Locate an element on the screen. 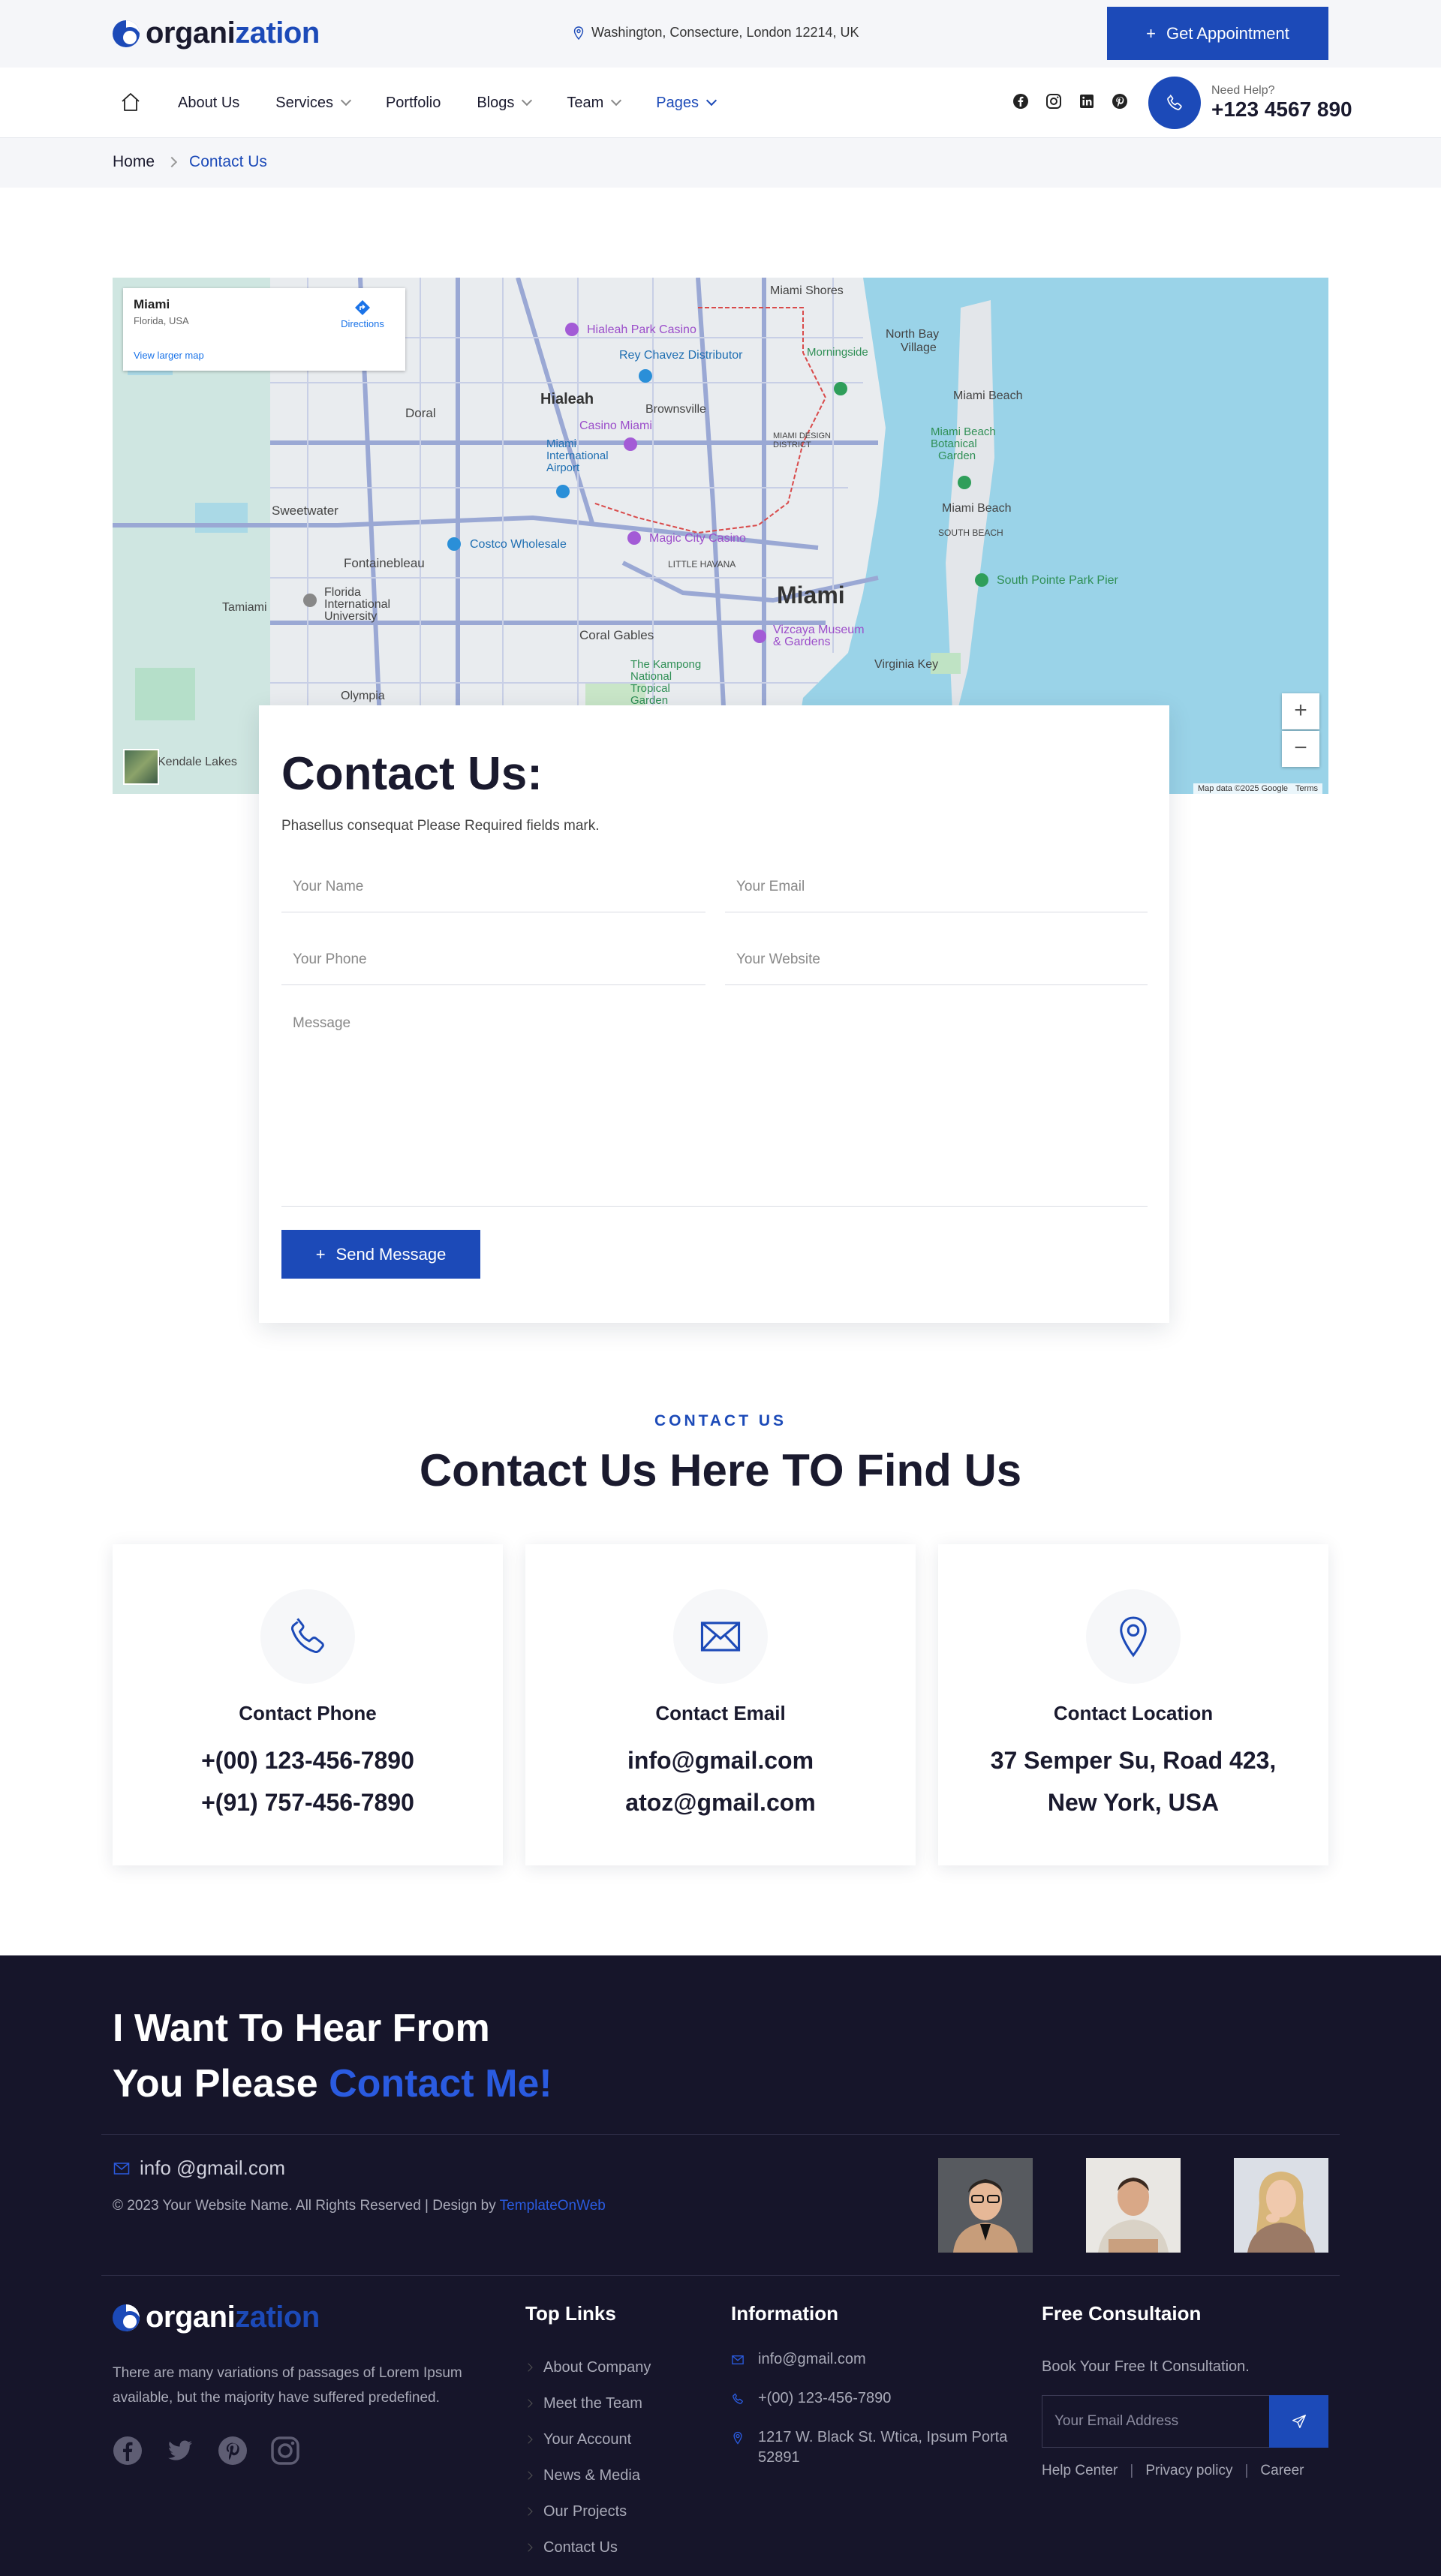  chevron-down-icon is located at coordinates (616, 101).